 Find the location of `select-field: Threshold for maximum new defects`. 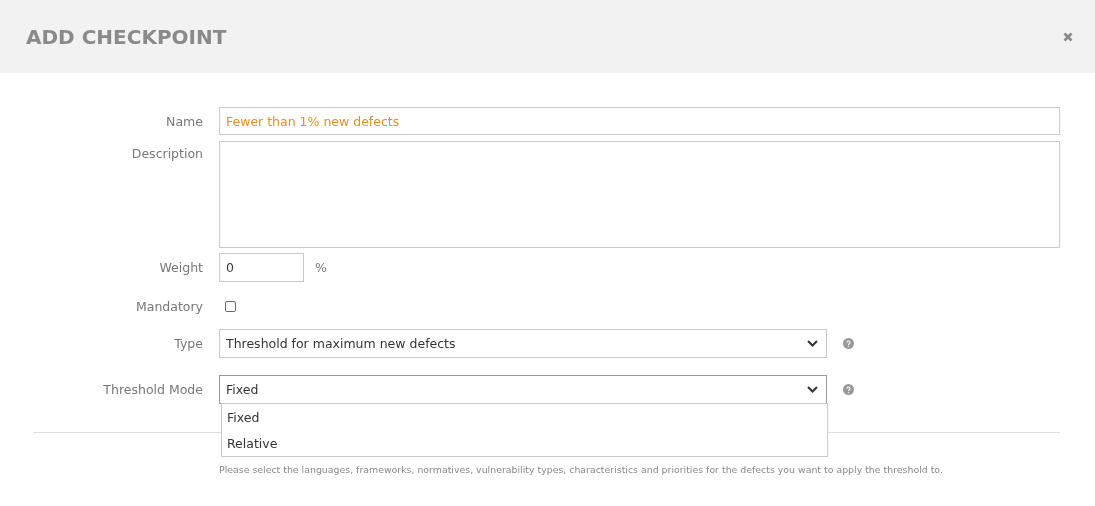

select-field: Threshold for maximum new defects is located at coordinates (523, 343).